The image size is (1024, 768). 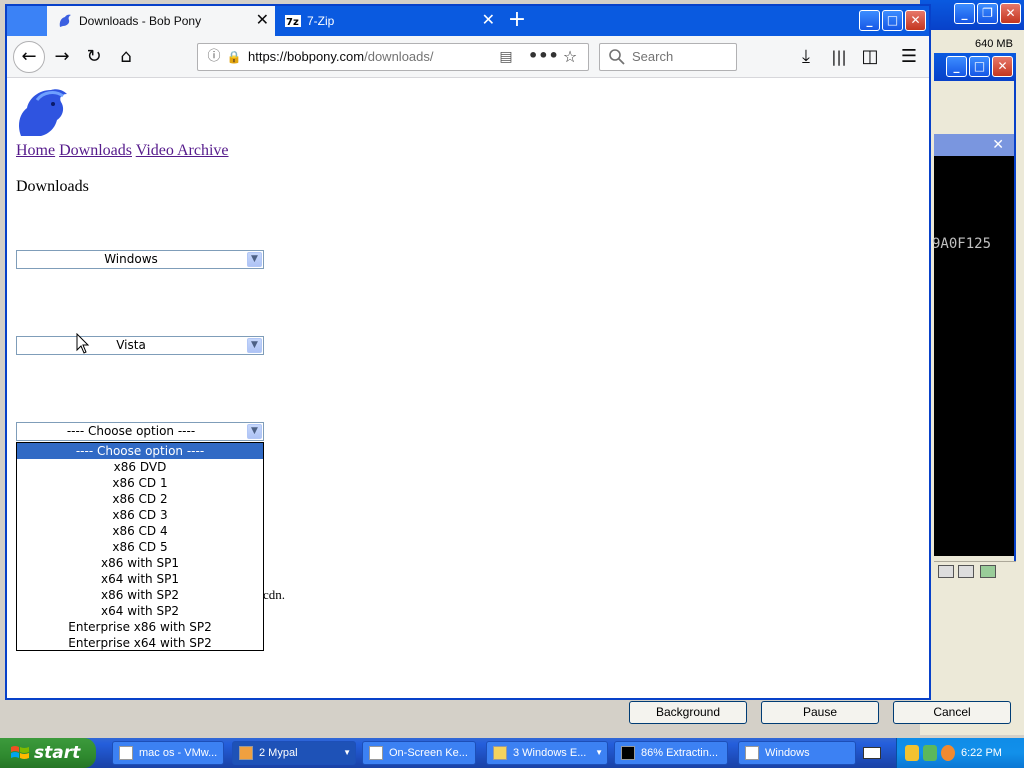 What do you see at coordinates (35, 150) in the screenshot?
I see `nav-link-home: Home` at bounding box center [35, 150].